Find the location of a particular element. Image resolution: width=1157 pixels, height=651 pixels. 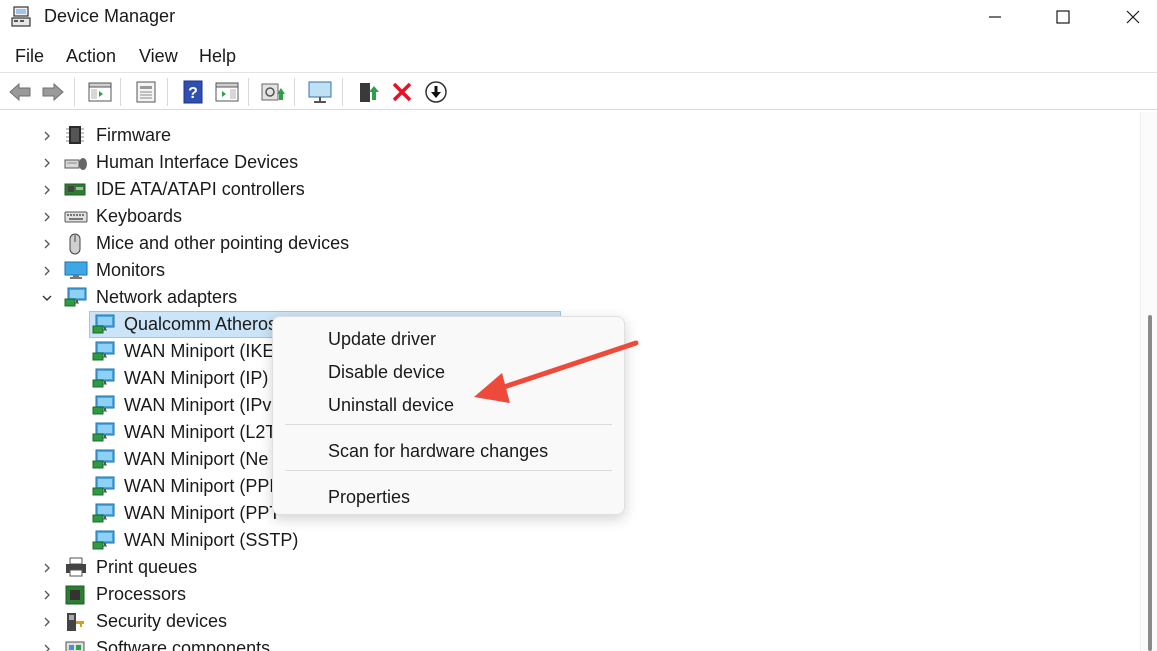

tree-category-row: Mice and other pointing devices is located at coordinates (570, 243).